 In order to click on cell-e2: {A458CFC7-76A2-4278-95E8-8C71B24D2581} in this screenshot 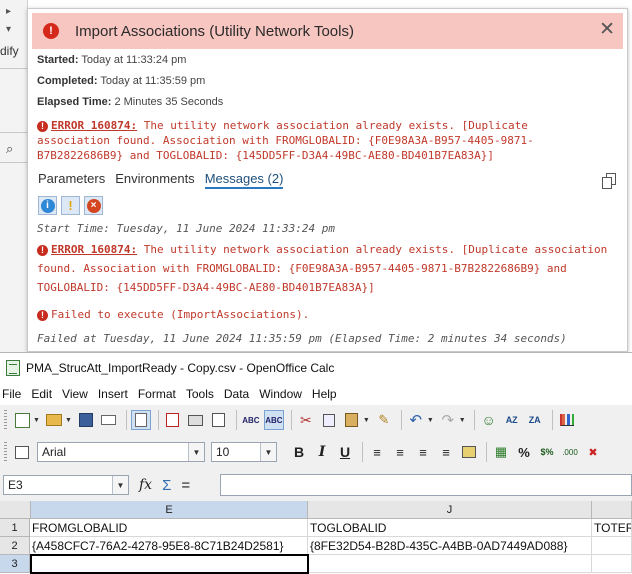, I will do `click(169, 546)`.